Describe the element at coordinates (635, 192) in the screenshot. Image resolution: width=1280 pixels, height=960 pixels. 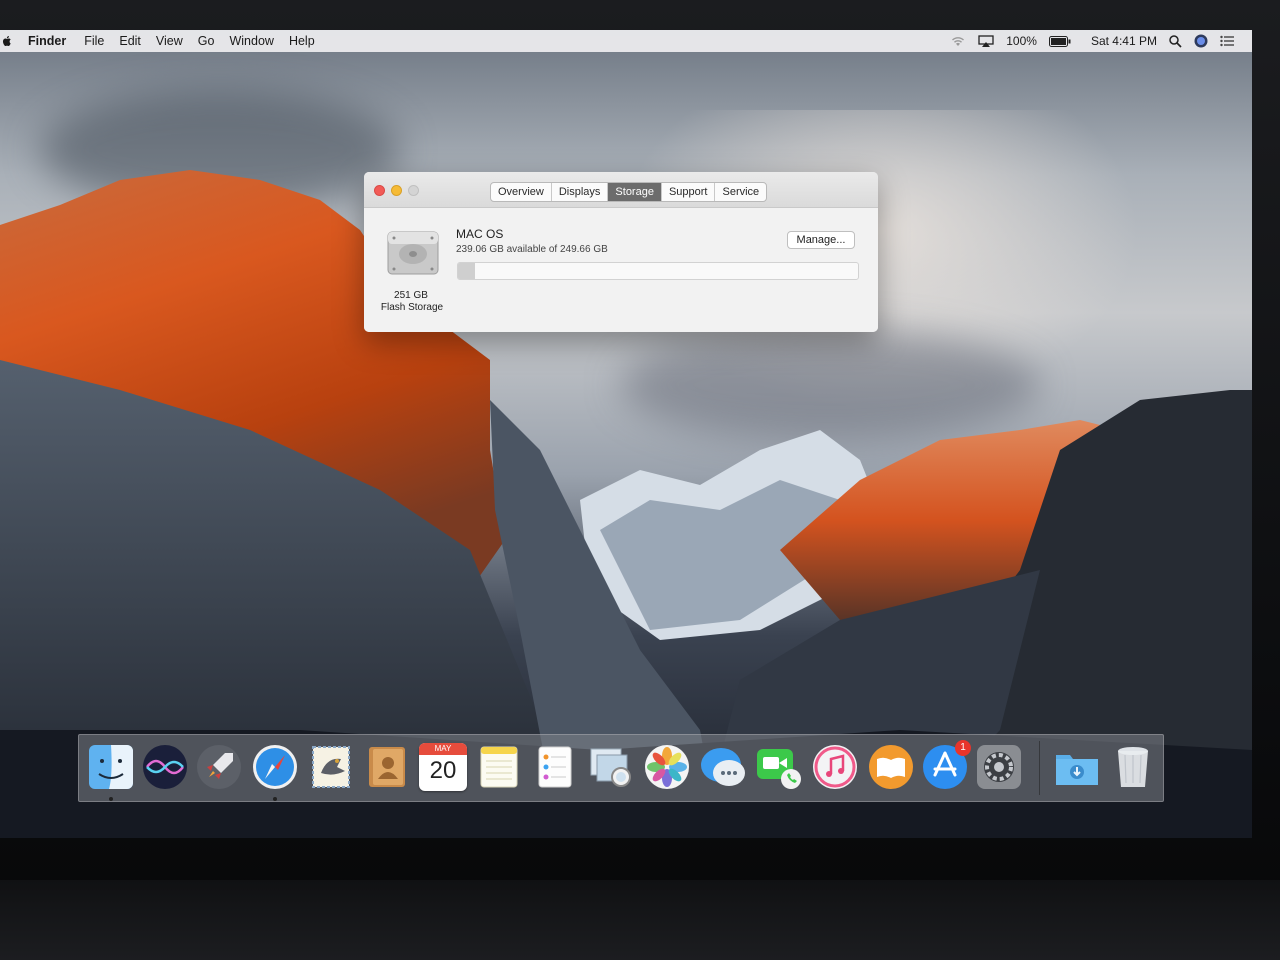
I see `tab-storage: Storage` at that location.